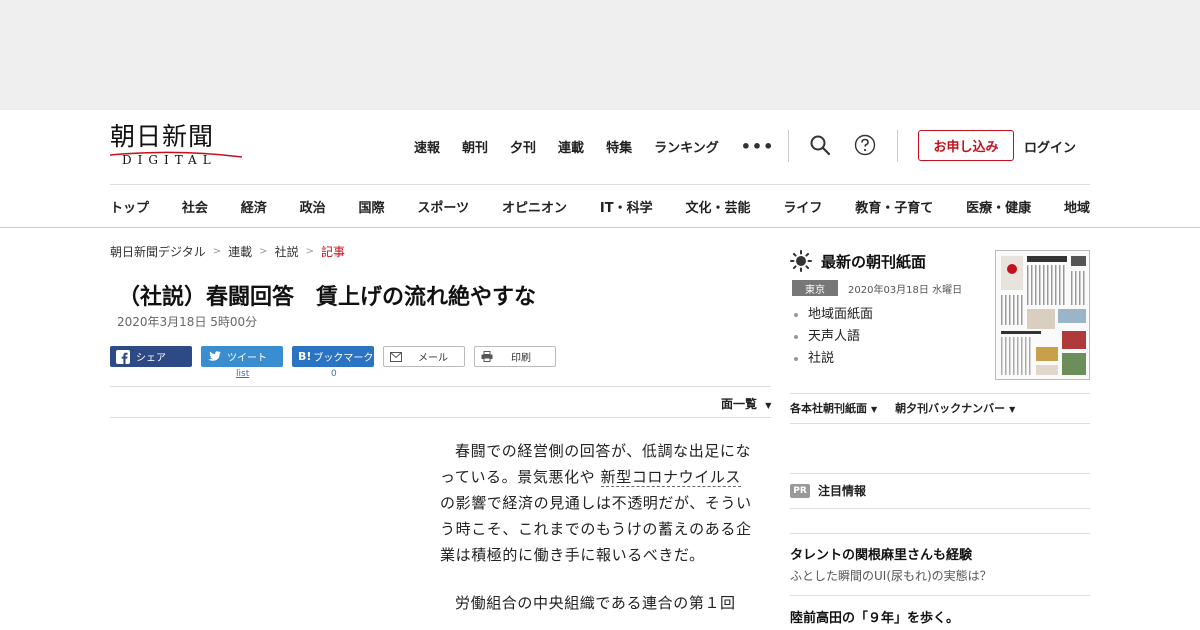  Describe the element at coordinates (123, 356) in the screenshot. I see `facebook-icon` at that location.